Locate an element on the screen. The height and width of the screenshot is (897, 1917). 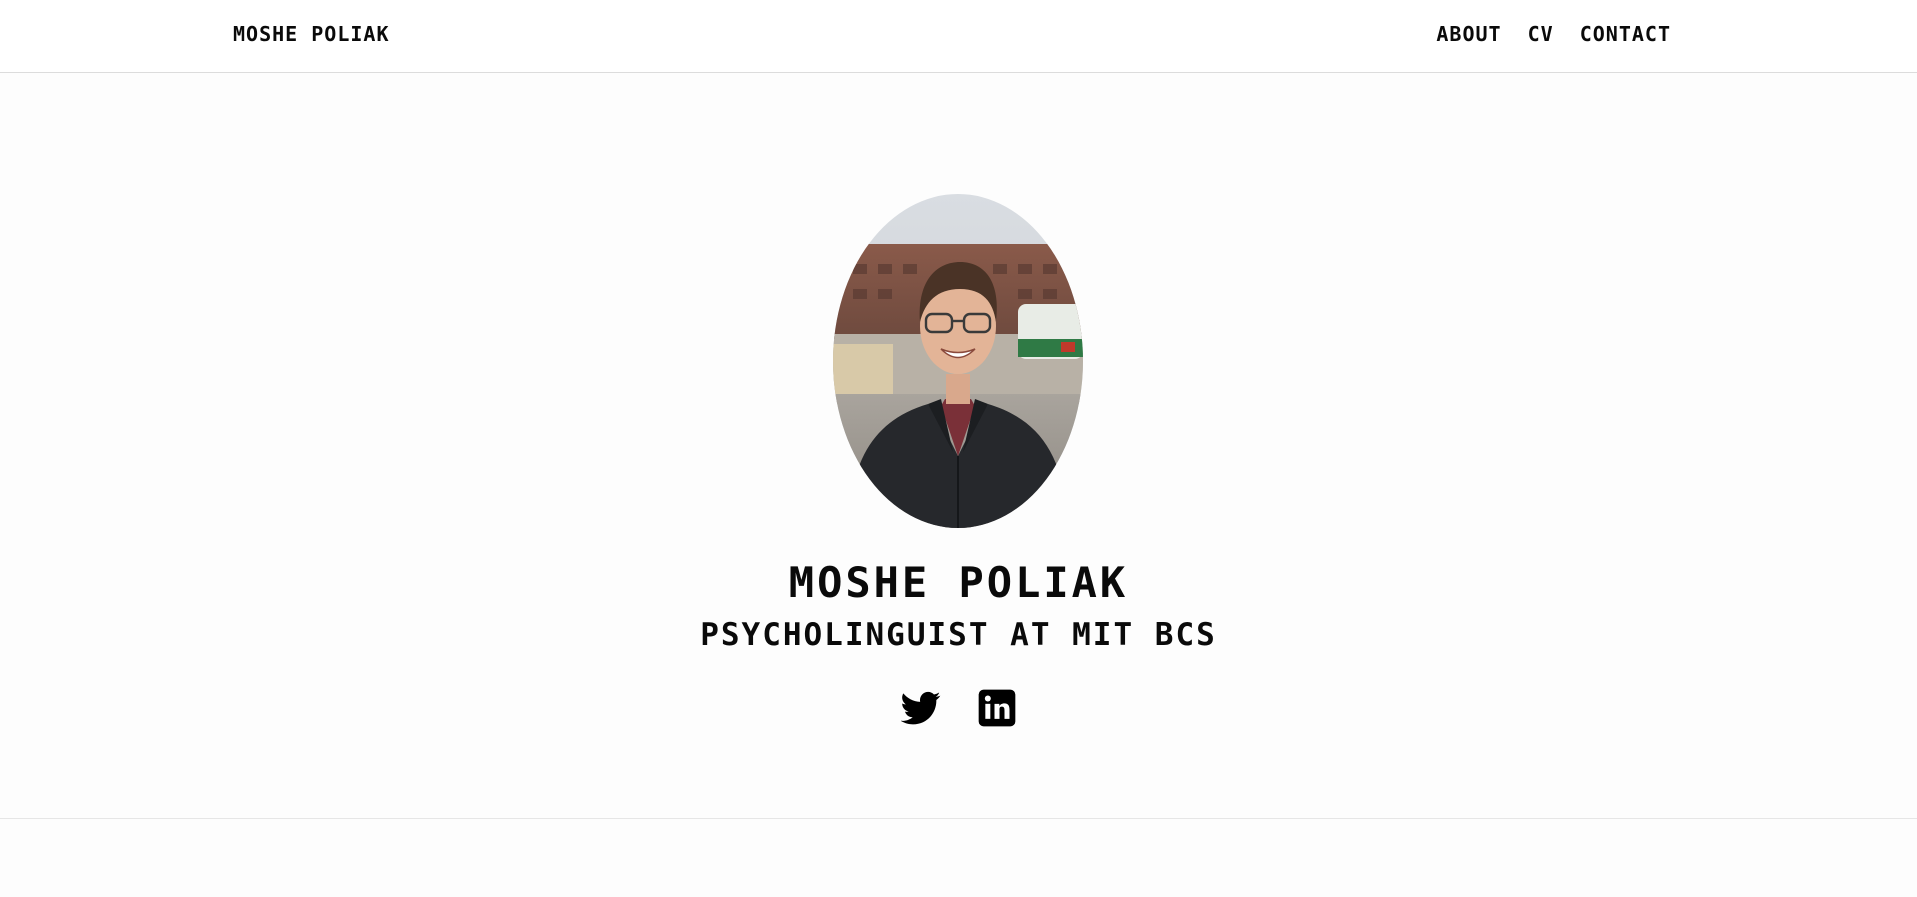
profile-name: MOSHE POLIAK is located at coordinates (958, 582).